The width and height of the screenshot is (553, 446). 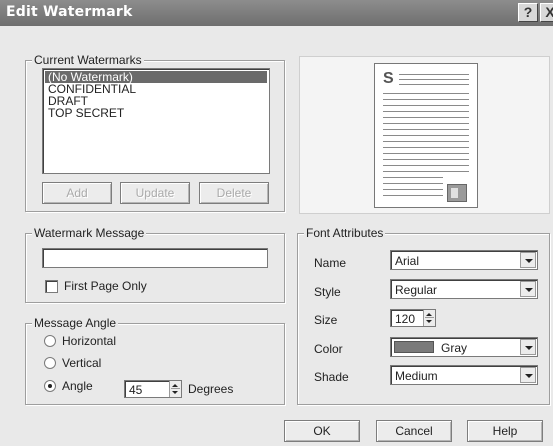 I want to click on font-size-value: 120, so click(x=405, y=319).